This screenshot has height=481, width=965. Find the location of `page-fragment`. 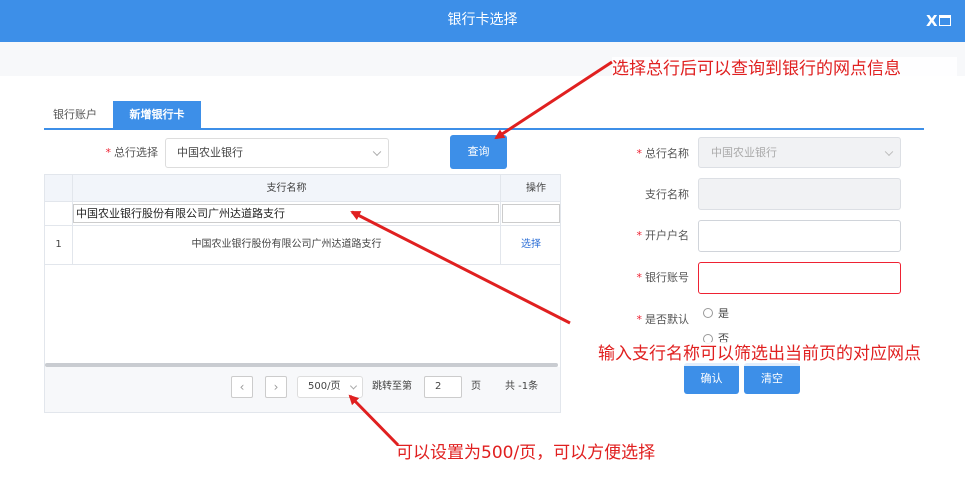

page-fragment is located at coordinates (104, 477).